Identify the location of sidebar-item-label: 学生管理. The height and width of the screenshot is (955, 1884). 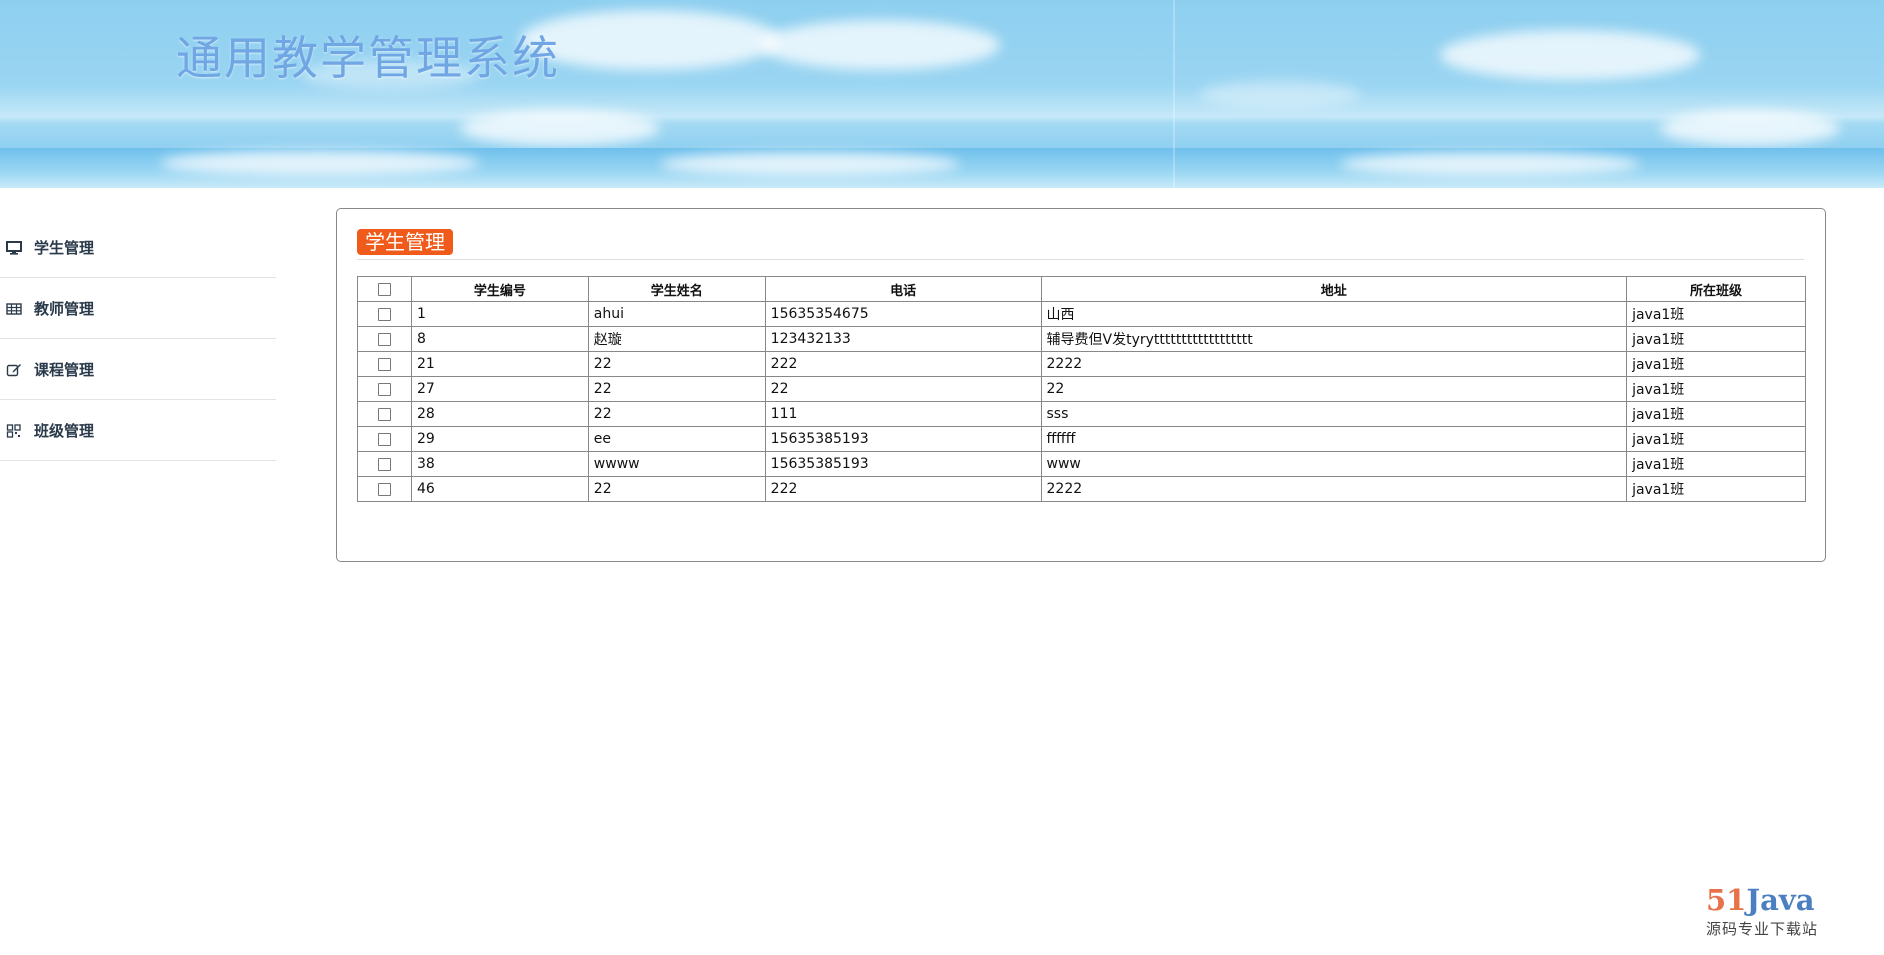
(64, 248).